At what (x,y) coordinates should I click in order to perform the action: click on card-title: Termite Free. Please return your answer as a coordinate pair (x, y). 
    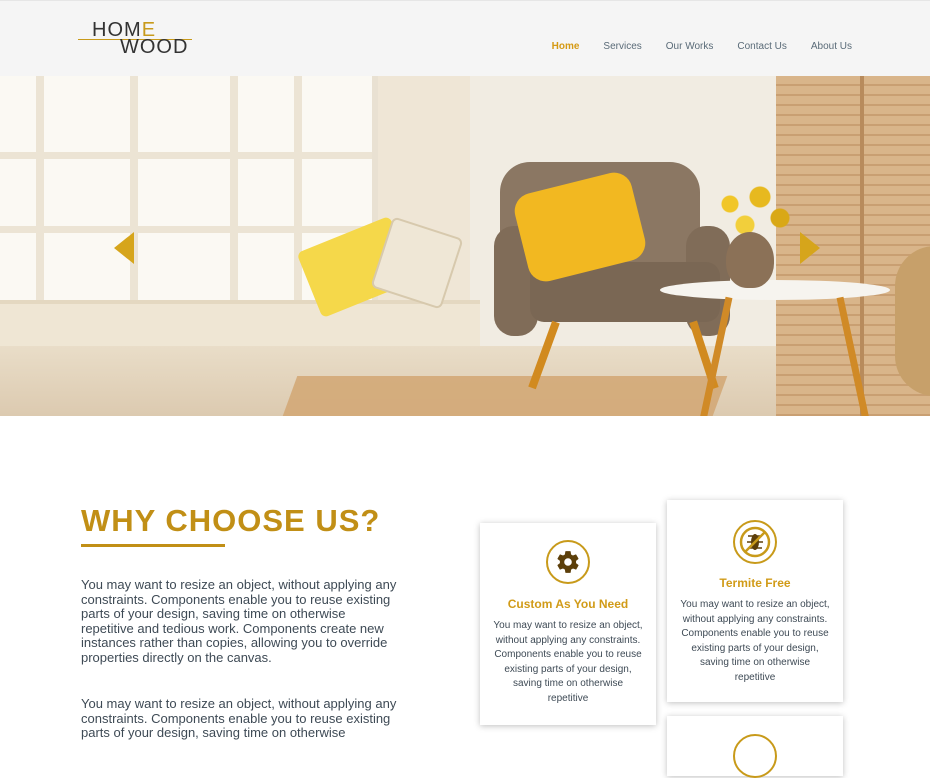
    Looking at the image, I should click on (755, 583).